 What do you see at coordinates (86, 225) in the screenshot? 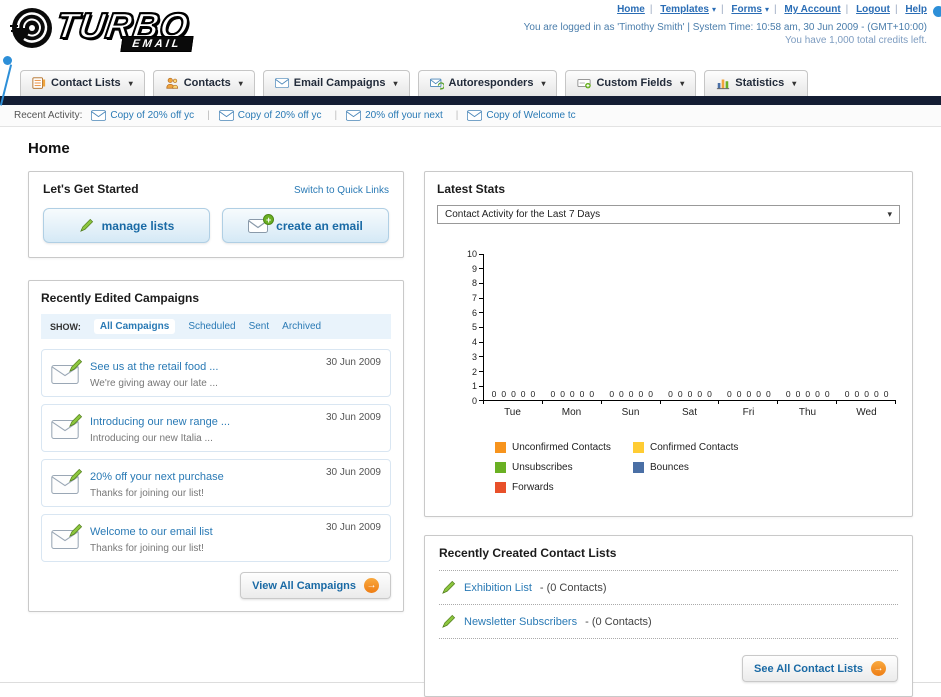
I see `pencil-icon` at bounding box center [86, 225].